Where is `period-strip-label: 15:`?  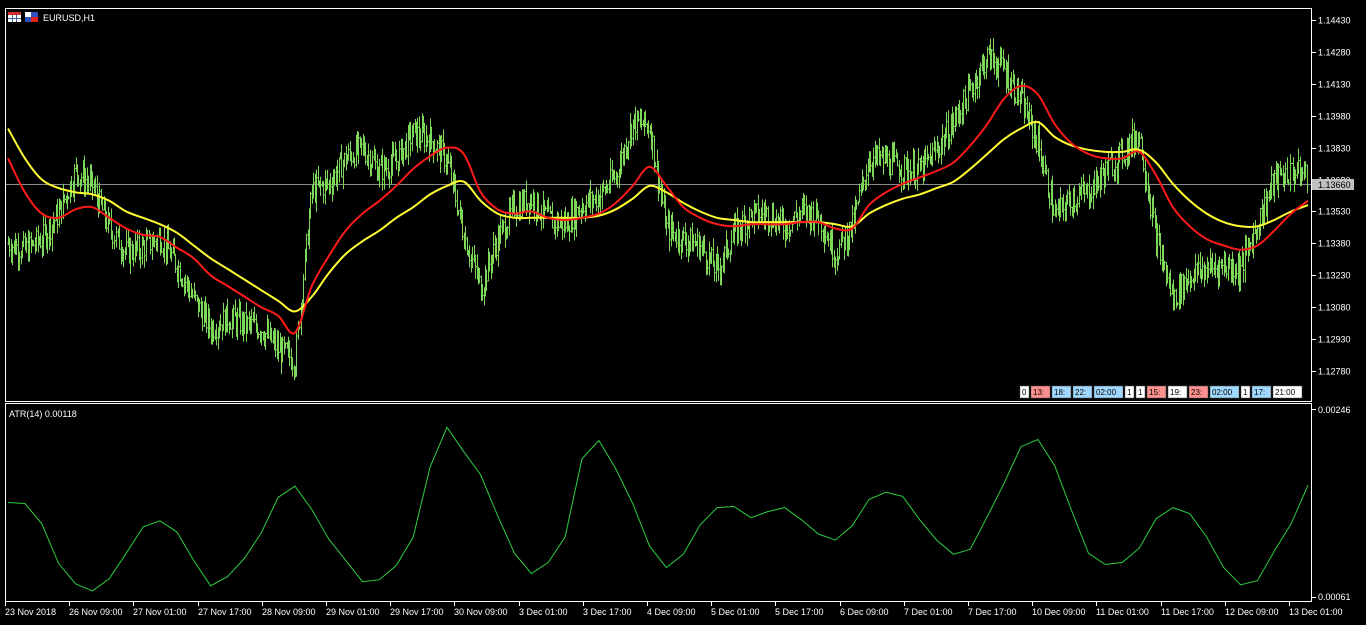 period-strip-label: 15: is located at coordinates (1154, 392).